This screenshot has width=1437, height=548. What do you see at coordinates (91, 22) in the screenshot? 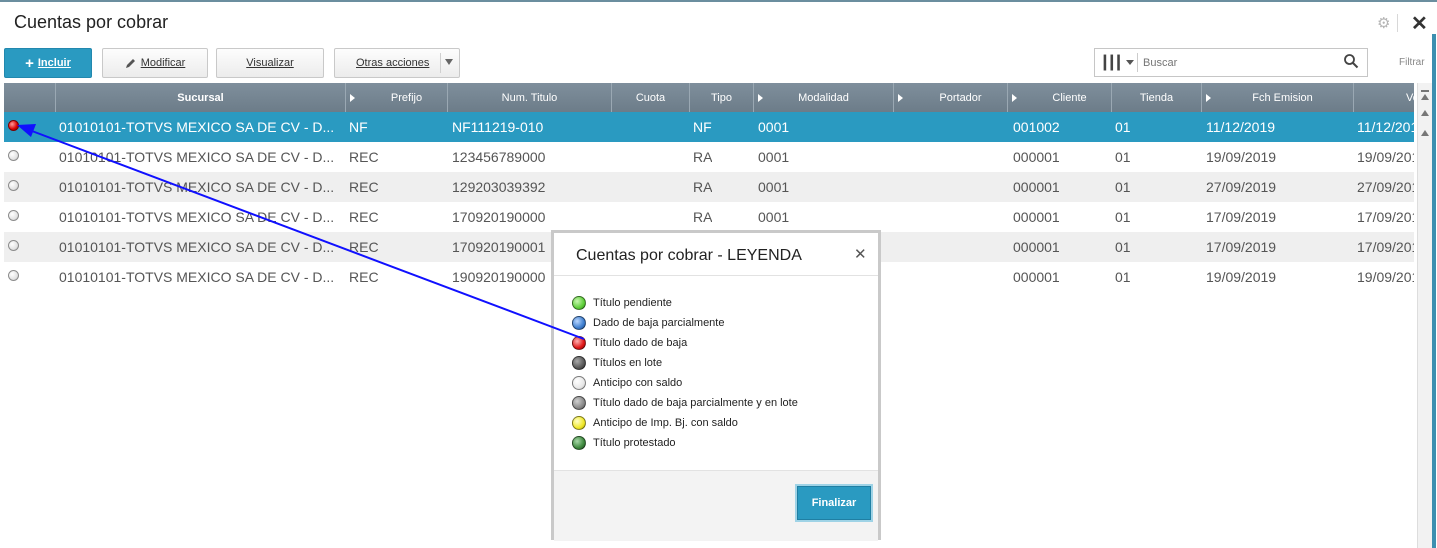
I see `page-title: Cuentas por cobrar` at bounding box center [91, 22].